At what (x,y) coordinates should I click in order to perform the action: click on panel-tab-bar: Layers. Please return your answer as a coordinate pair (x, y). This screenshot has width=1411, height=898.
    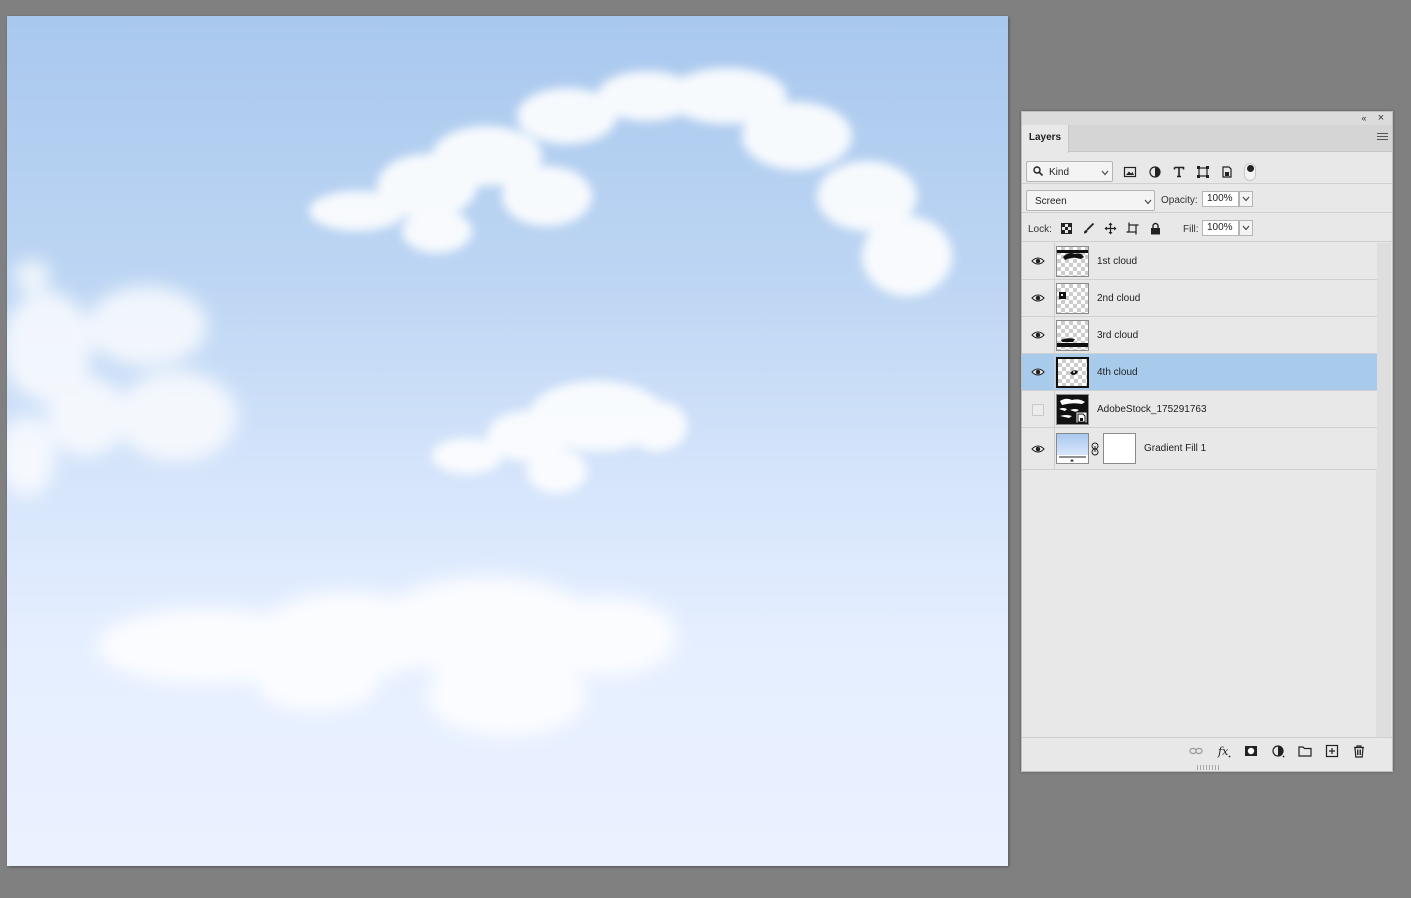
    Looking at the image, I should click on (1207, 139).